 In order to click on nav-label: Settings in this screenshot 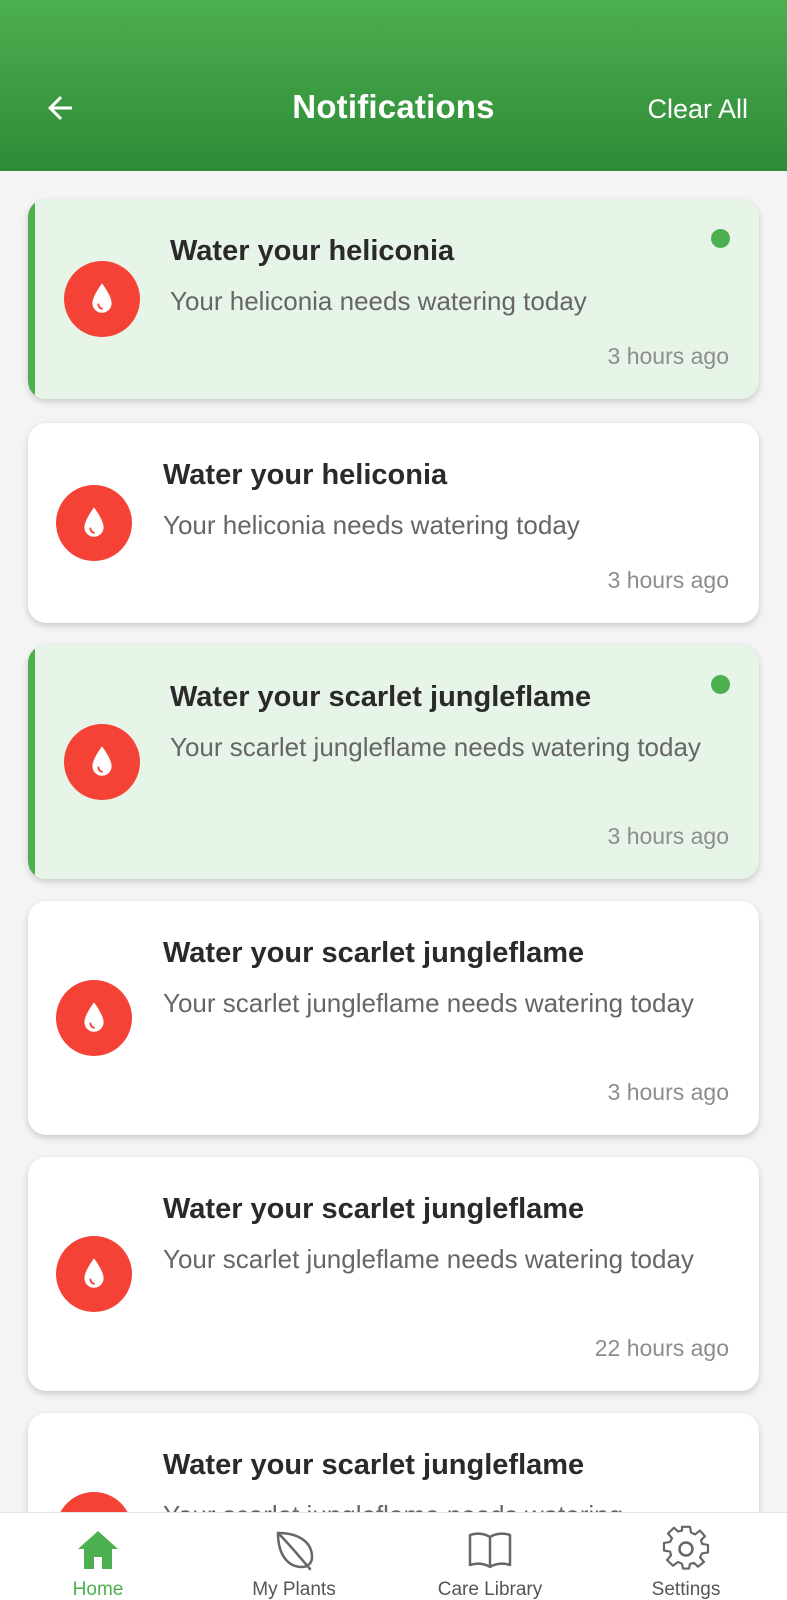, I will do `click(686, 1589)`.